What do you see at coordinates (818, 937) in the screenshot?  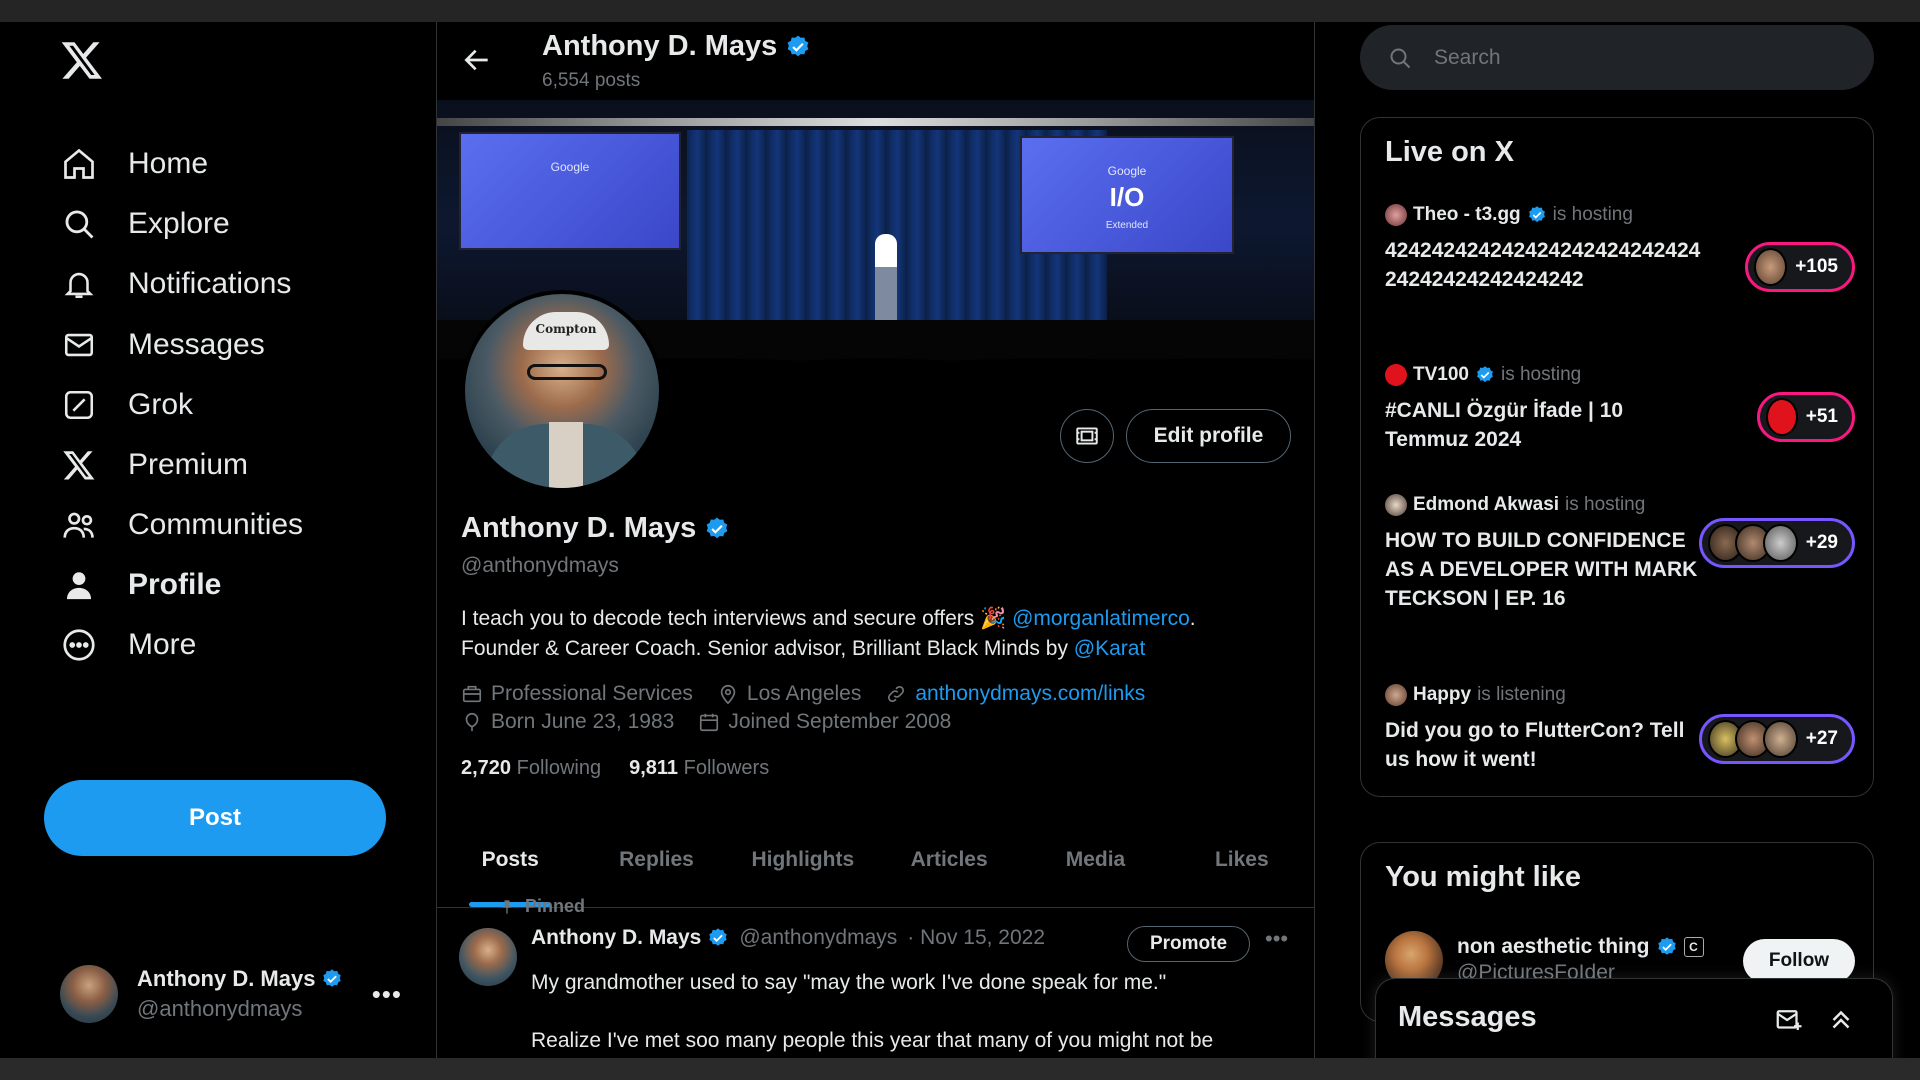 I see `tweet-author-handle: @anthonydmays` at bounding box center [818, 937].